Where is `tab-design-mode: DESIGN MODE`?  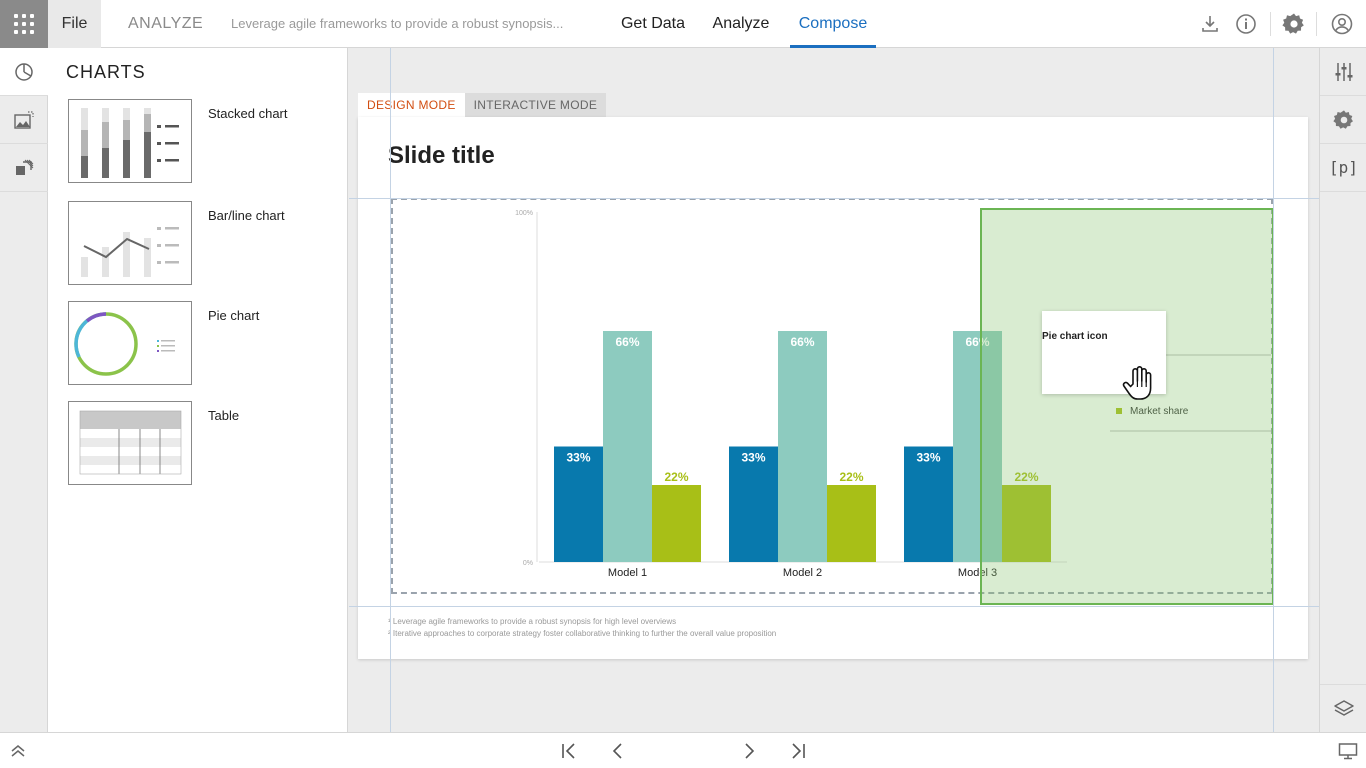 tab-design-mode: DESIGN MODE is located at coordinates (411, 105).